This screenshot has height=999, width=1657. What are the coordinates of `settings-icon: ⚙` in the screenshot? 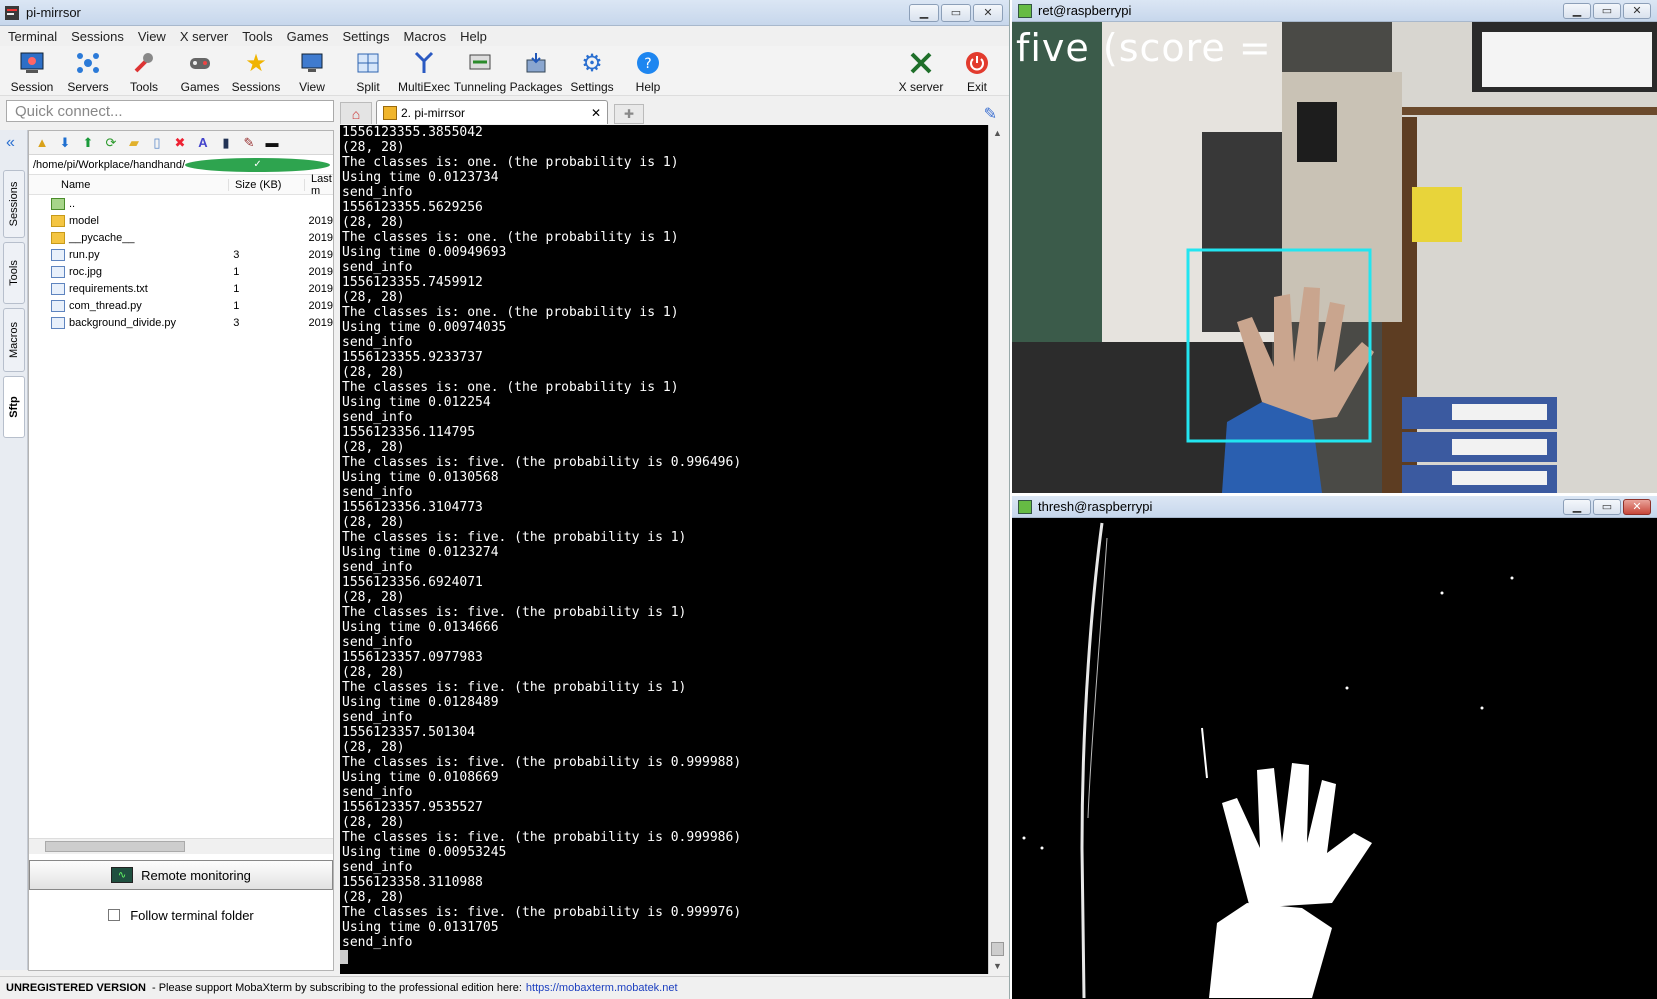 It's located at (592, 63).